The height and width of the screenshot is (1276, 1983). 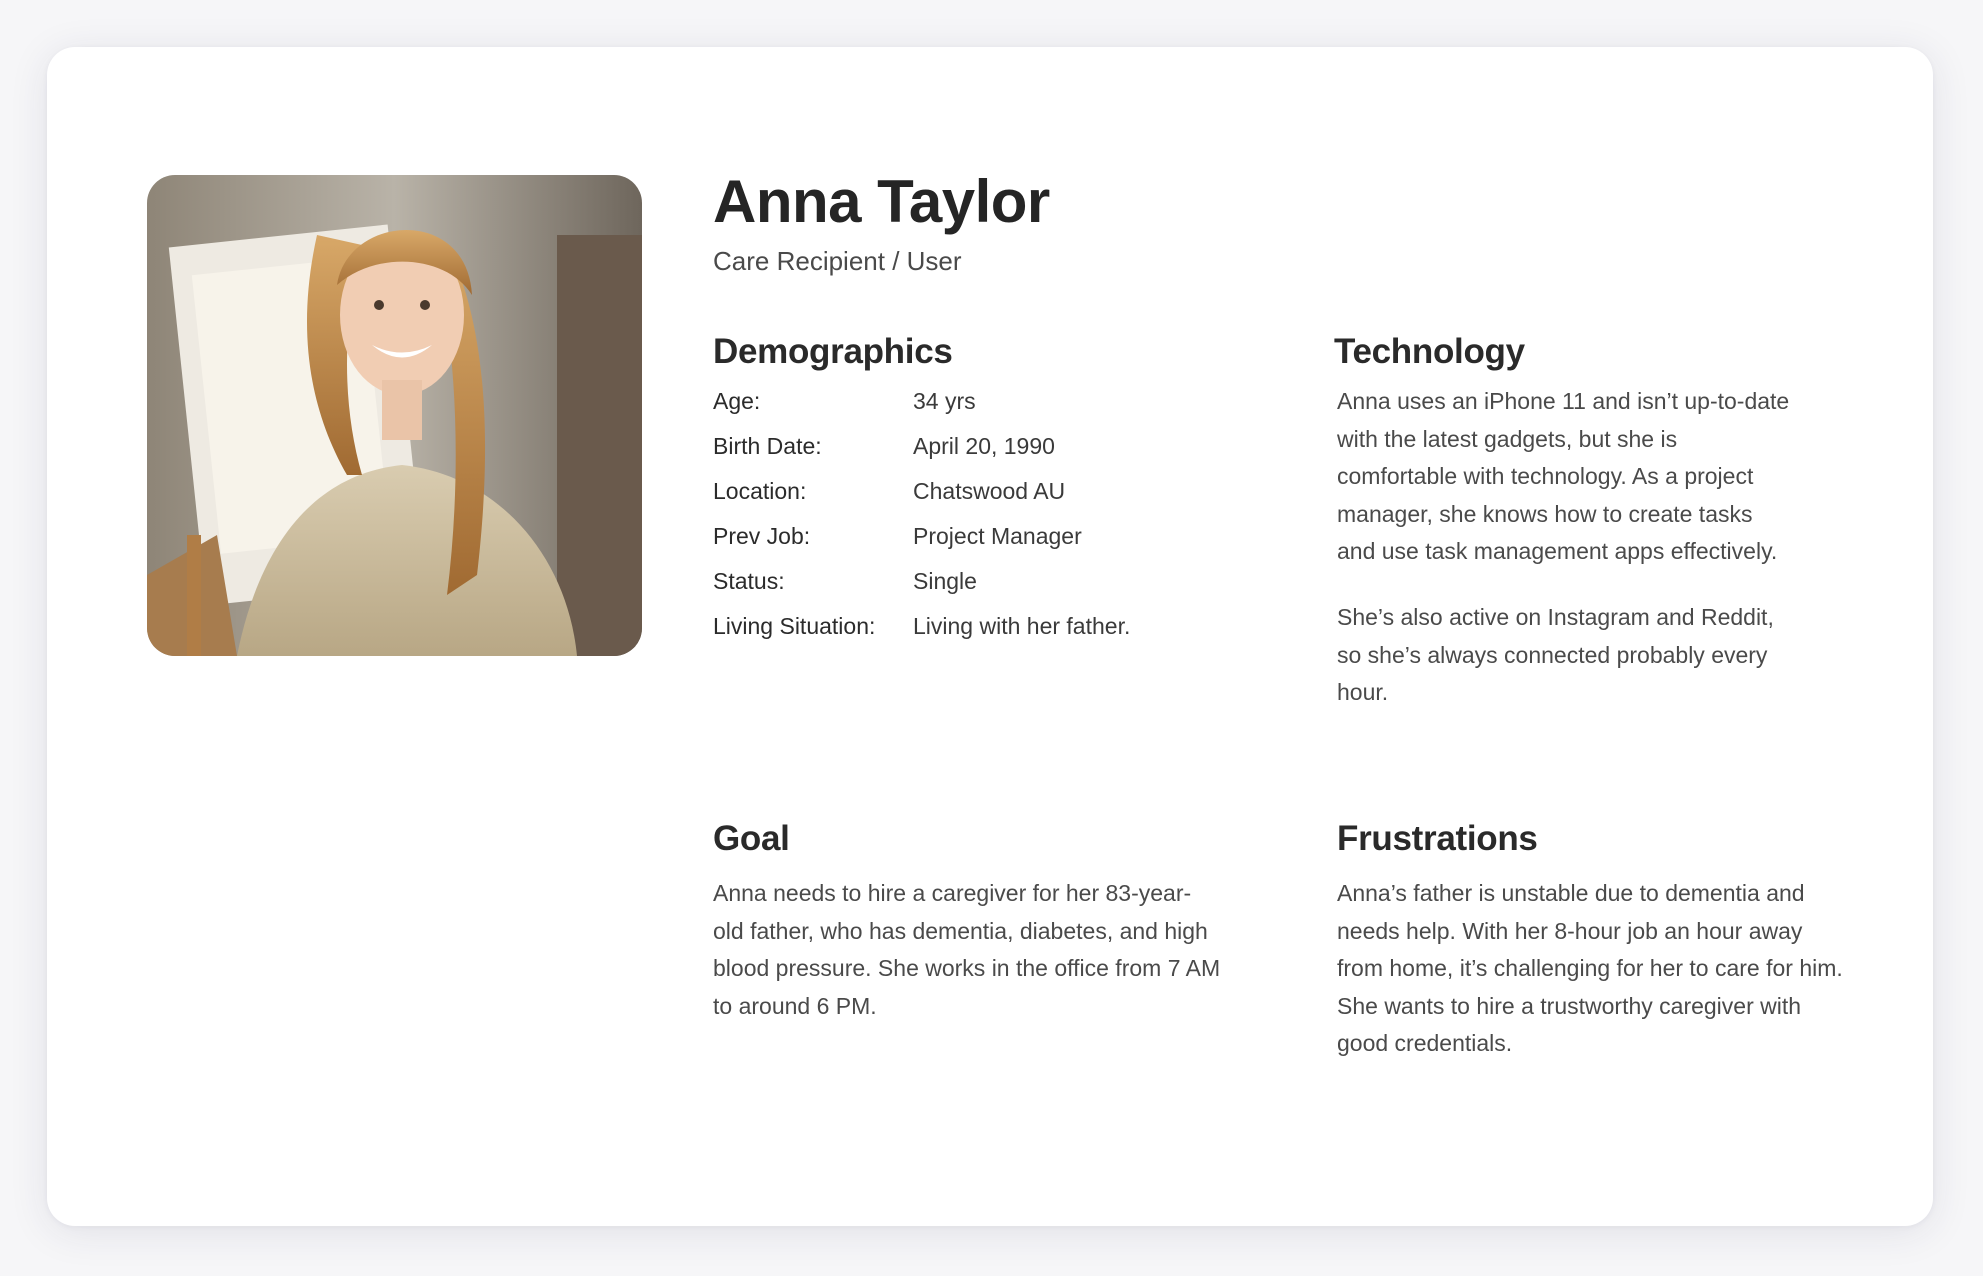 What do you see at coordinates (1425, 1043) in the screenshot?
I see `text-line: good credentials.` at bounding box center [1425, 1043].